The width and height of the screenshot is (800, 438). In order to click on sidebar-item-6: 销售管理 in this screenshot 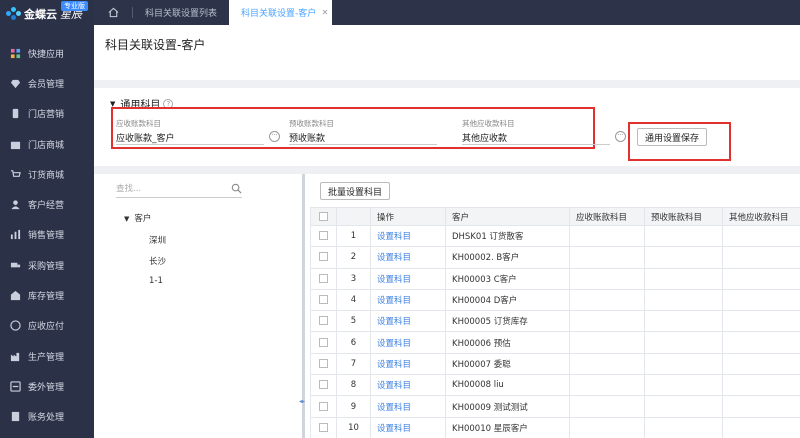, I will do `click(47, 235)`.